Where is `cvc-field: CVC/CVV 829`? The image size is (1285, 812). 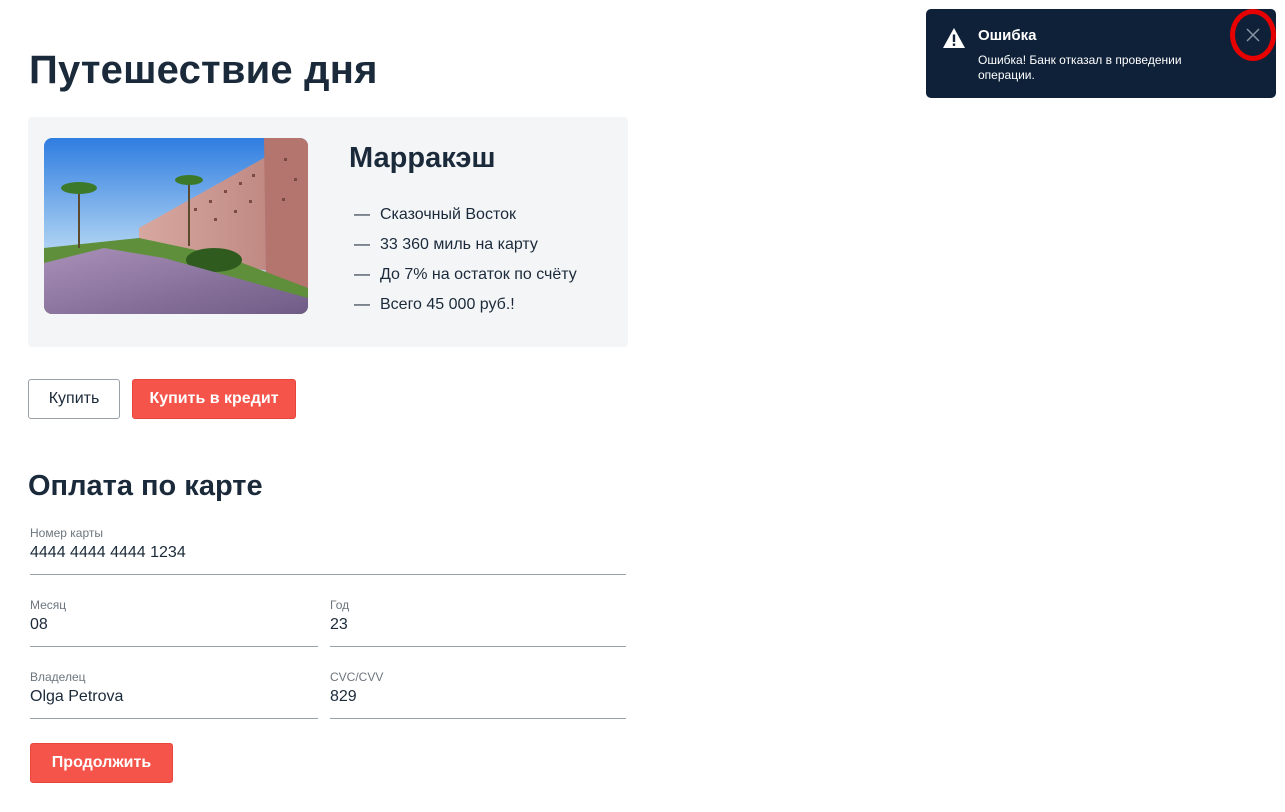
cvc-field: CVC/CVV 829 is located at coordinates (478, 694).